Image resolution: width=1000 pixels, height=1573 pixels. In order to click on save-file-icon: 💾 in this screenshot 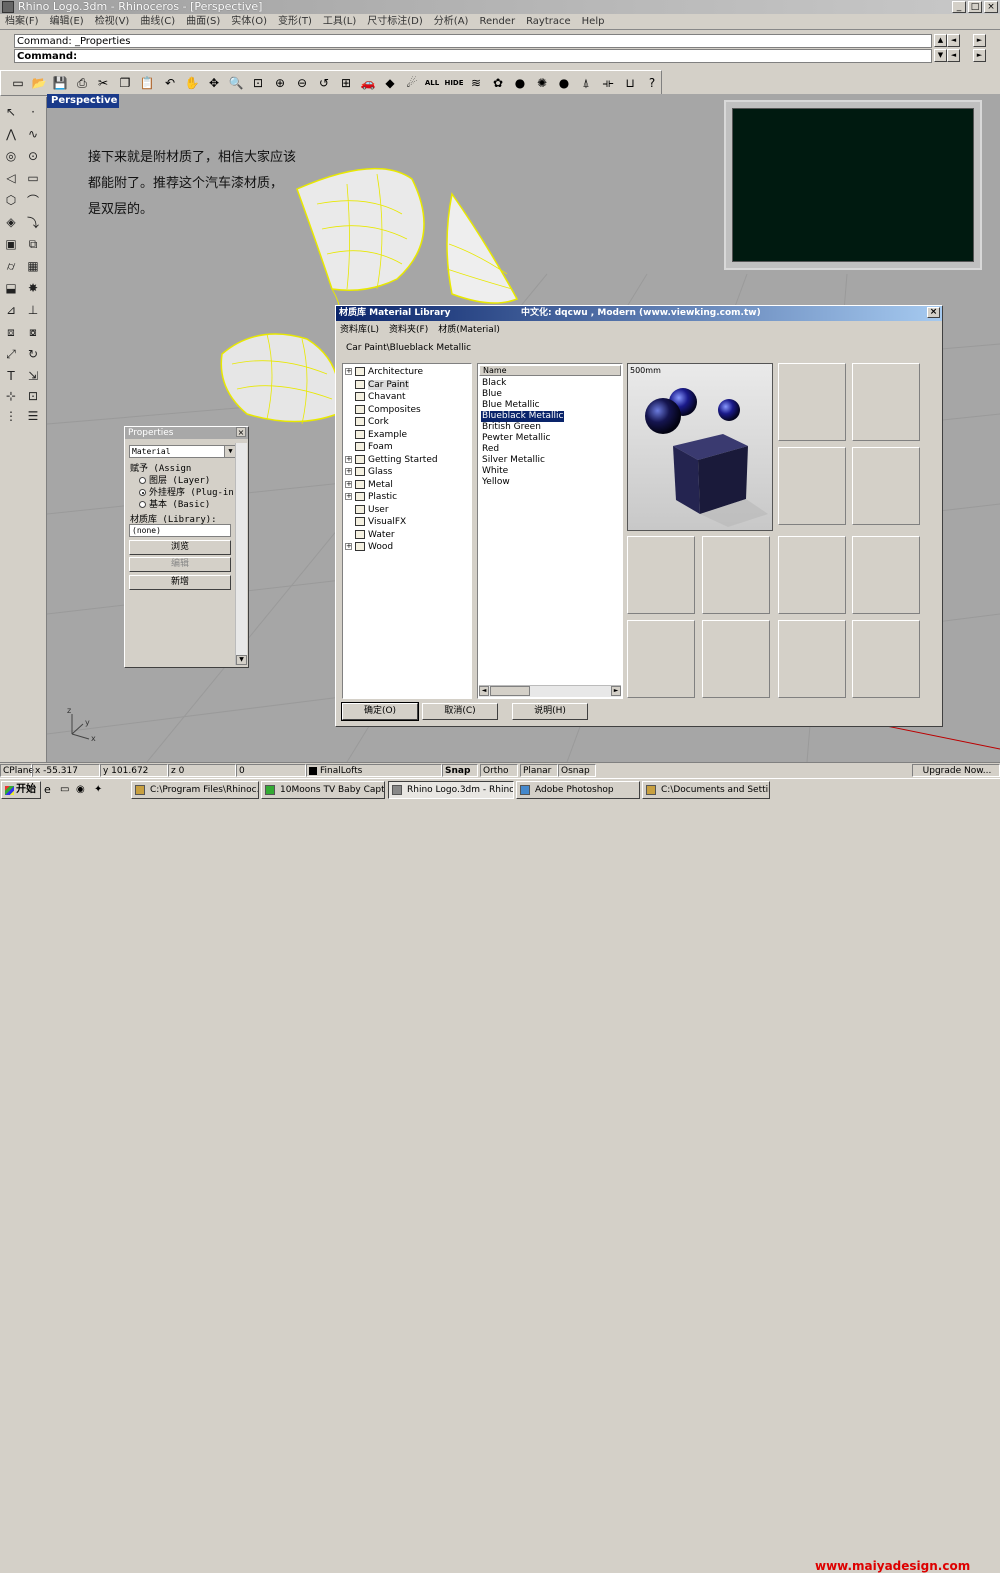, I will do `click(60, 83)`.